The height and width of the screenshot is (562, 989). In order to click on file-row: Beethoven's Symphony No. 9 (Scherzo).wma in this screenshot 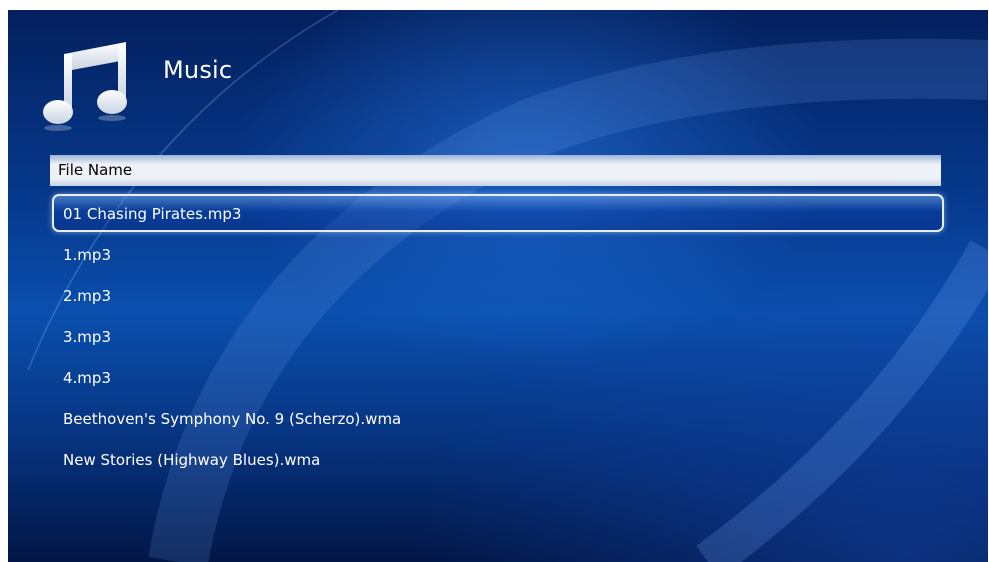, I will do `click(498, 419)`.